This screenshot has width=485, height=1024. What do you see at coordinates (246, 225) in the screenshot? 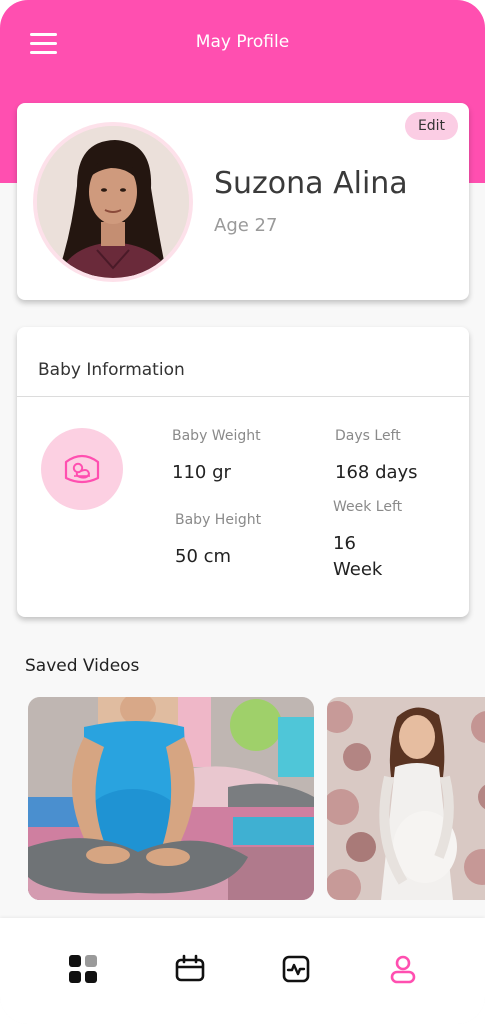
I see `profile-age: Age 27` at bounding box center [246, 225].